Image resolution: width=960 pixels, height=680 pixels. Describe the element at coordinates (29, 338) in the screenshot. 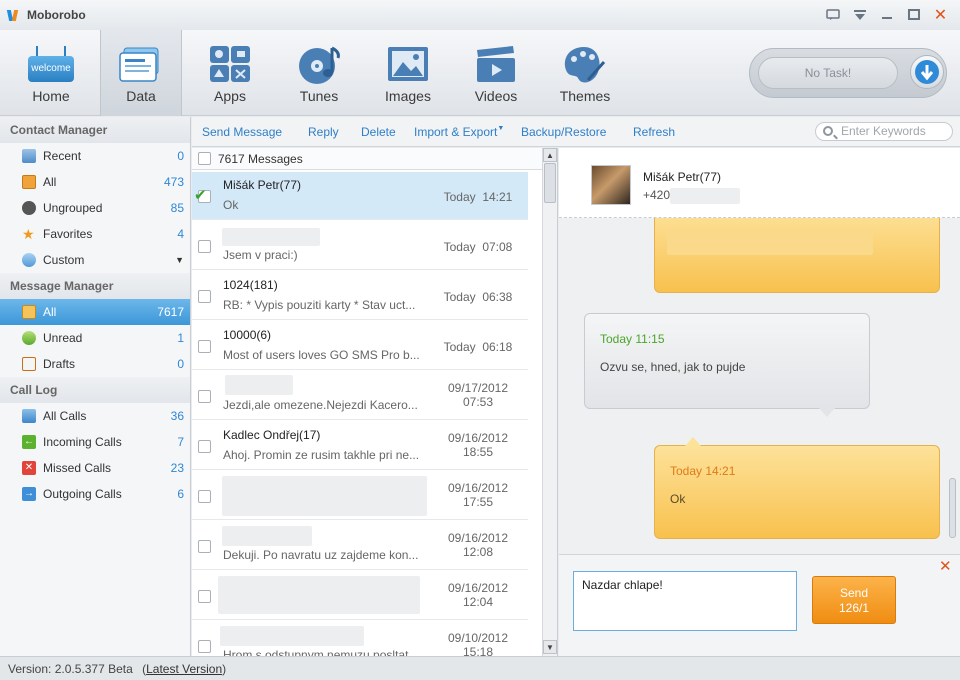

I see `unread-icon` at that location.